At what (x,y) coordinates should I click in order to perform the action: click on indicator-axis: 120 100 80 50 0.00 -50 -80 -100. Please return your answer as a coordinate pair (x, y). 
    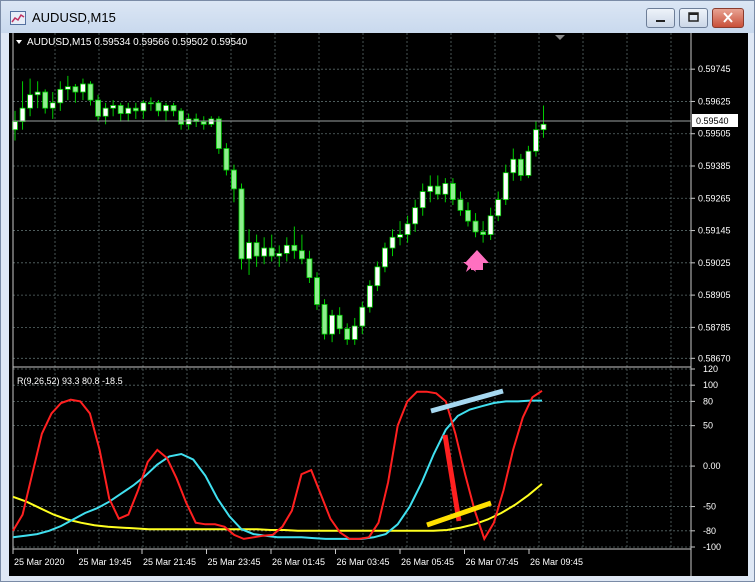
    Looking at the image, I should click on (706, 458).